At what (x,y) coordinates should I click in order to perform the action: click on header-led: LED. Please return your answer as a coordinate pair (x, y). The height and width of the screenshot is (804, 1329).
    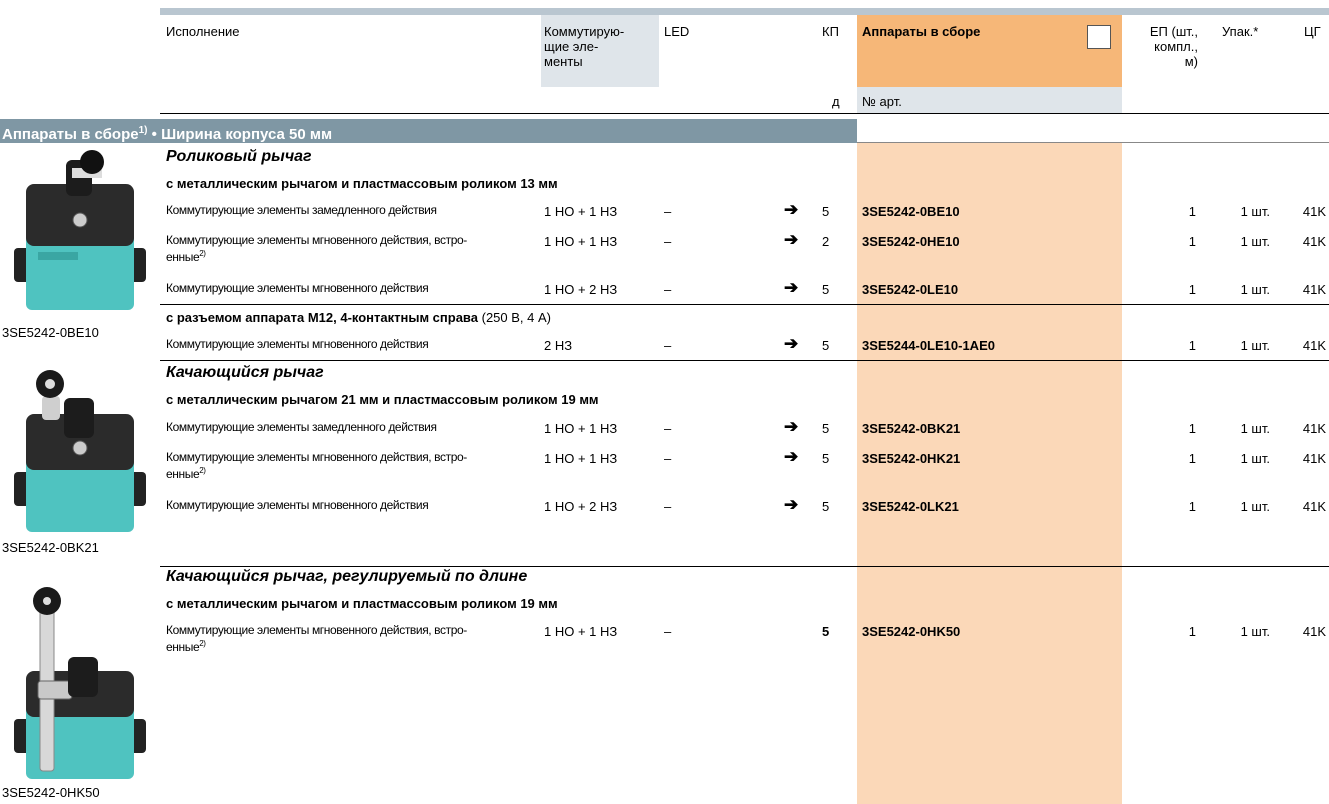
    Looking at the image, I should click on (677, 31).